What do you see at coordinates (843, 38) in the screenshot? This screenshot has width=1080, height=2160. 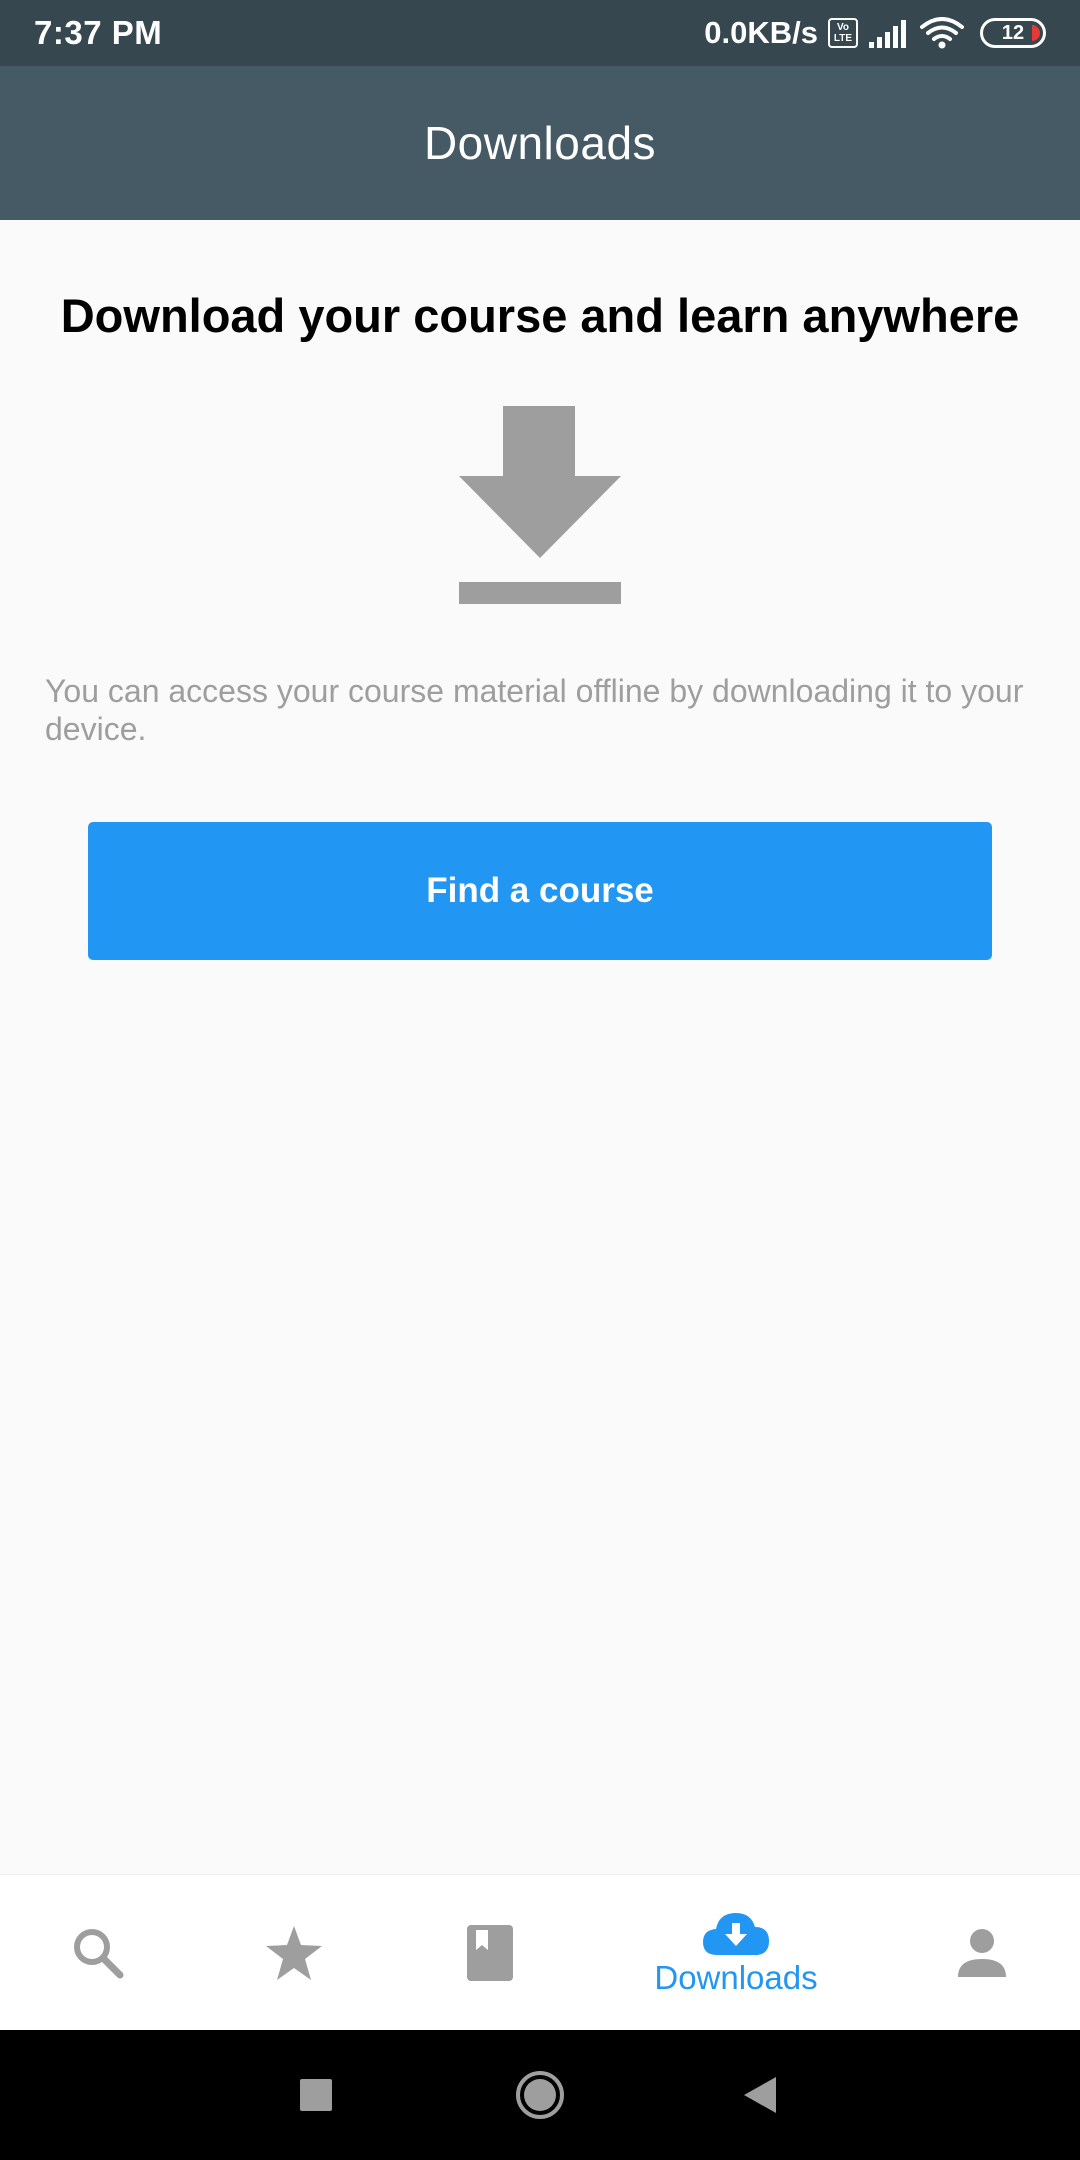 I see `volte-bottom-text: LTE` at bounding box center [843, 38].